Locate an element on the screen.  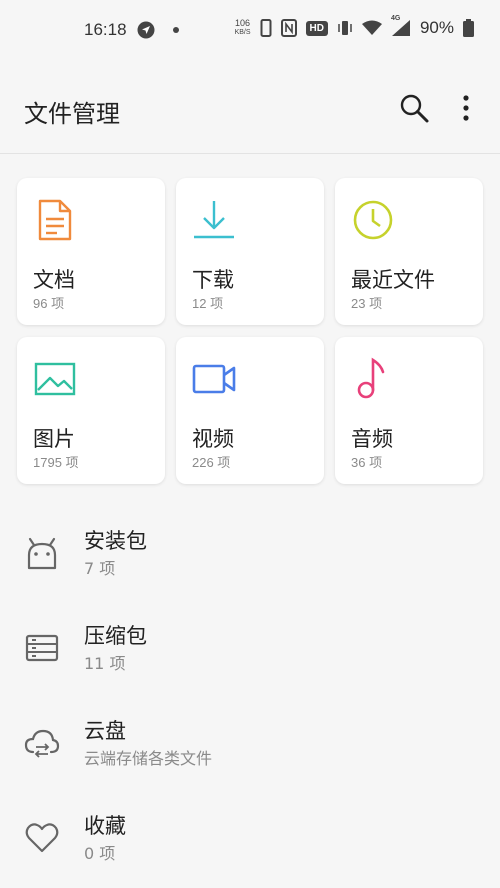
category-label: 下载 is located at coordinates (213, 280).